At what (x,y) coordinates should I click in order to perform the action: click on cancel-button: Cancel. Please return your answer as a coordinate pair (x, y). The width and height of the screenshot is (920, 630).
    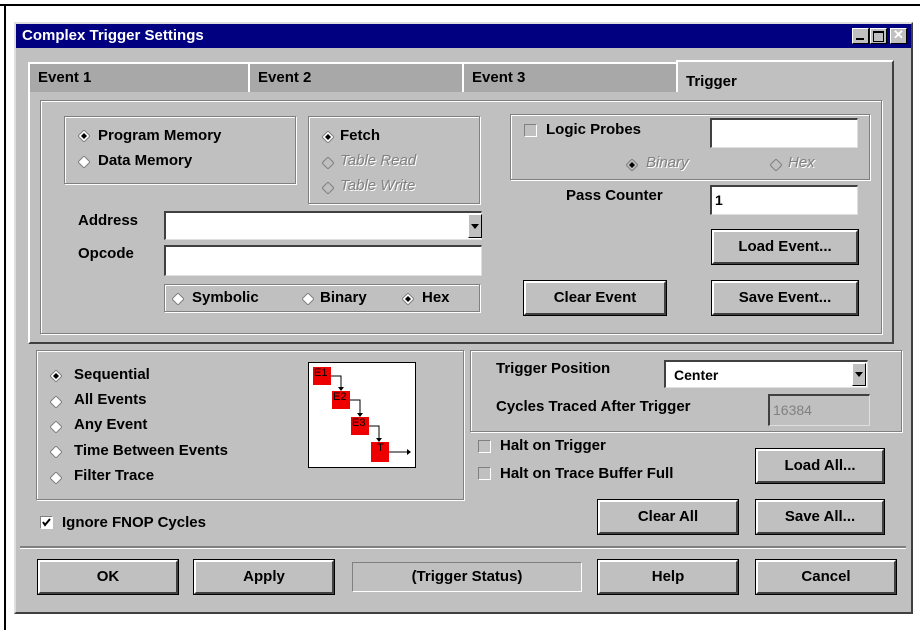
    Looking at the image, I should click on (826, 577).